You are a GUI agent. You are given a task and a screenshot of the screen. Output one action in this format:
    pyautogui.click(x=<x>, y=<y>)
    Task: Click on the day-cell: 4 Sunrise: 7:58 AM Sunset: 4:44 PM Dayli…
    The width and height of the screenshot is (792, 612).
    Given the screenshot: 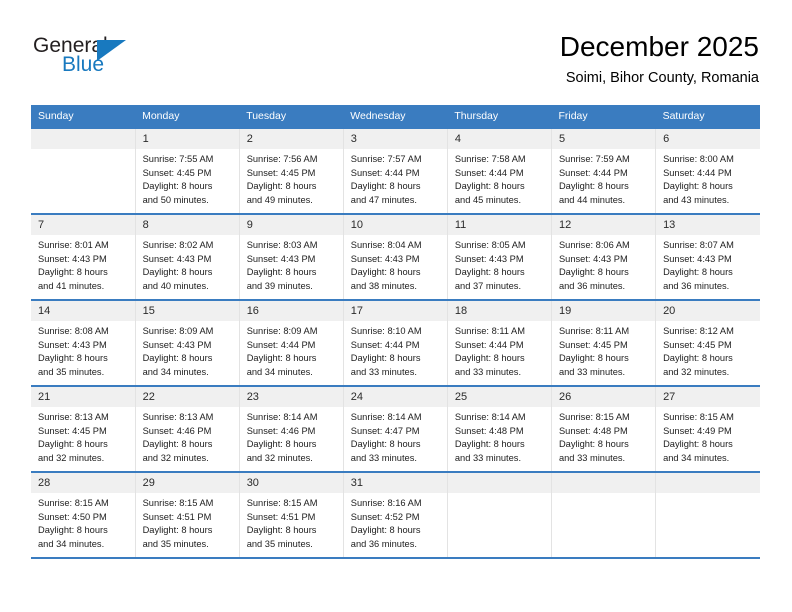 What is the action you would take?
    pyautogui.click(x=499, y=170)
    